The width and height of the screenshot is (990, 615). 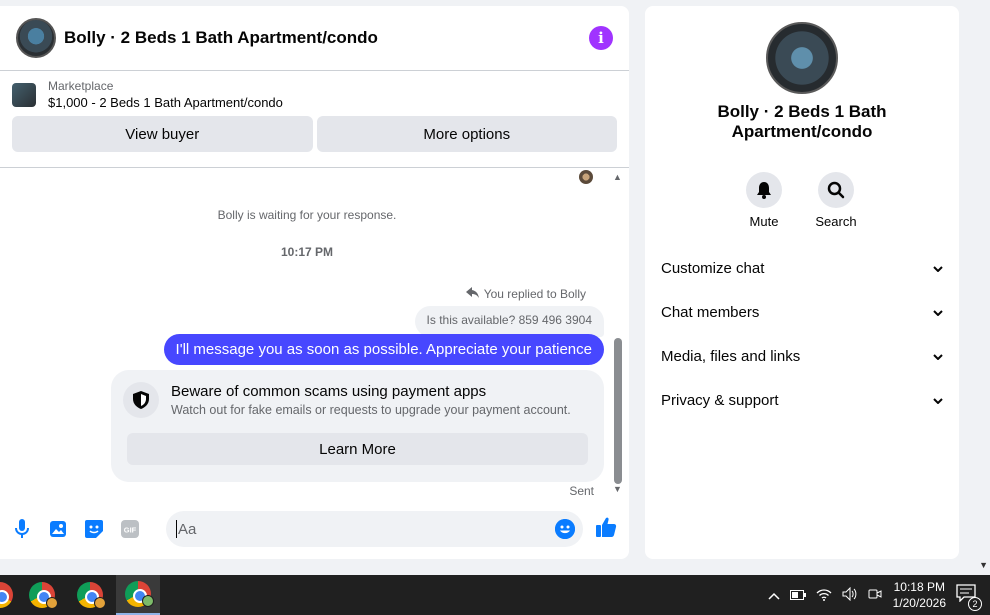 What do you see at coordinates (618, 411) in the screenshot?
I see `scroll-thumb` at bounding box center [618, 411].